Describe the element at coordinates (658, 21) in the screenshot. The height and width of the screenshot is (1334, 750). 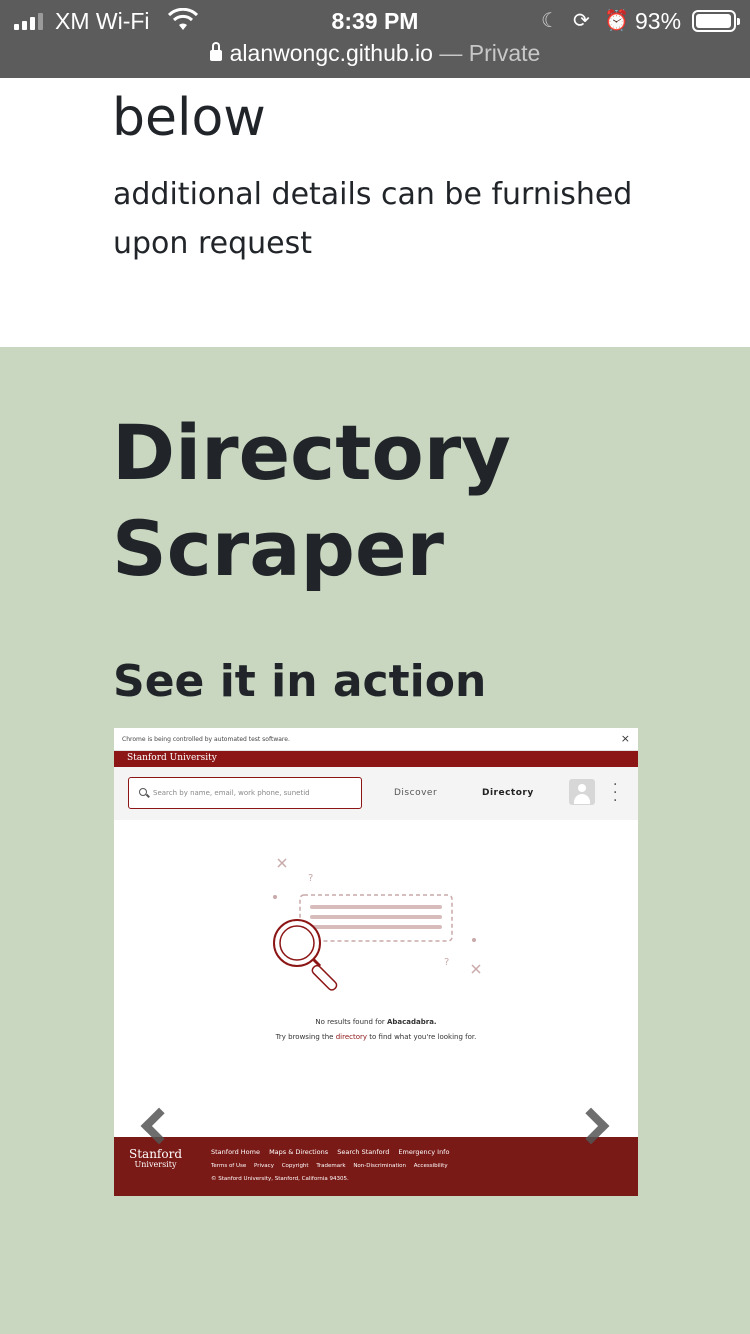
I see `battery-percent: 93%` at that location.